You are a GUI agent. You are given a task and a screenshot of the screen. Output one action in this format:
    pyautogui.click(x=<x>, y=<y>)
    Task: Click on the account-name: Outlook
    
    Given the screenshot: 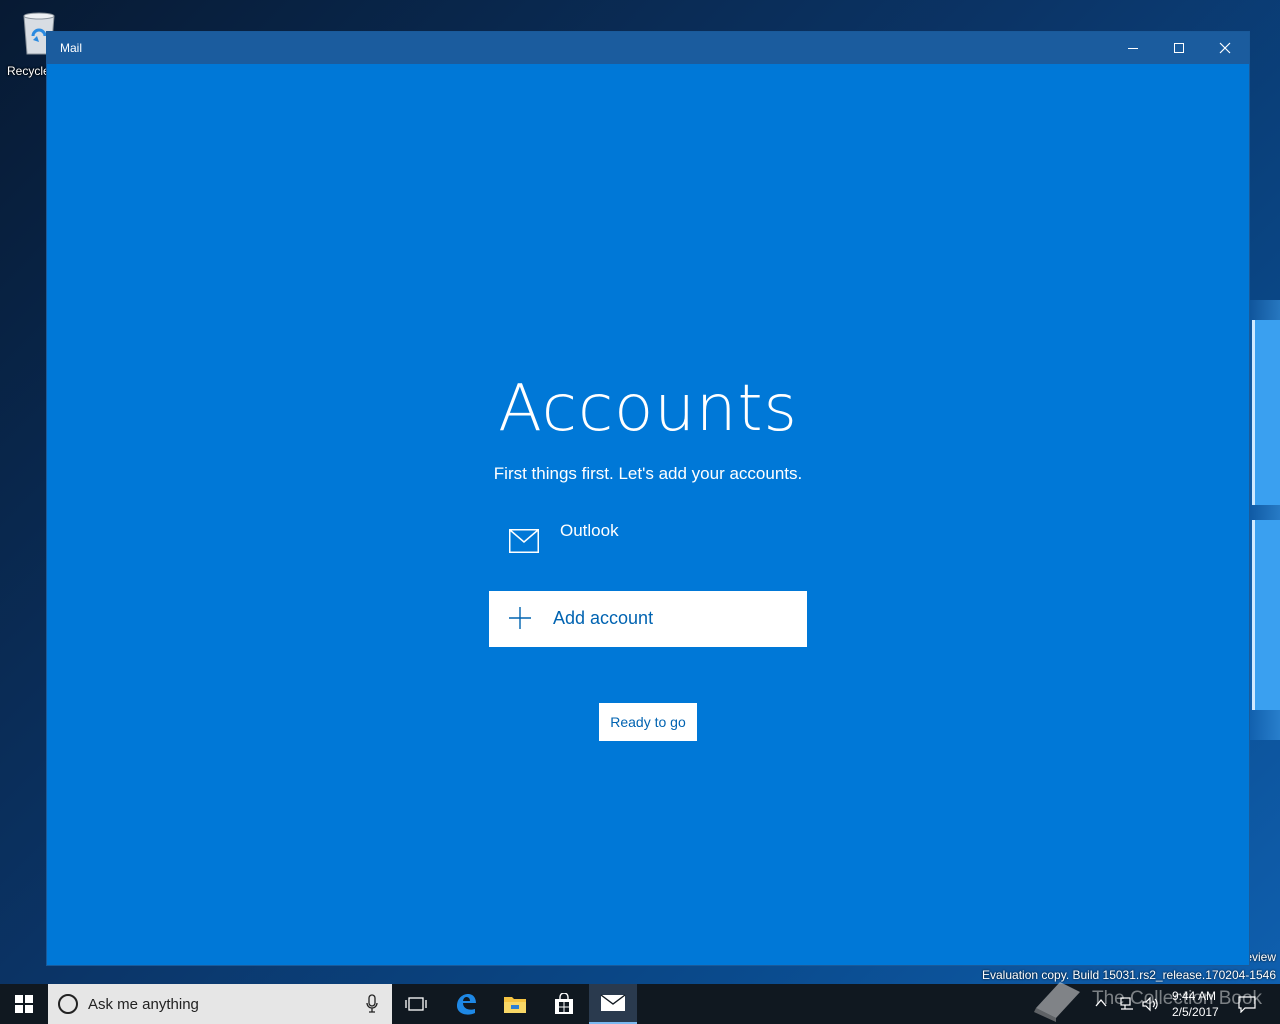 What is the action you would take?
    pyautogui.click(x=589, y=530)
    